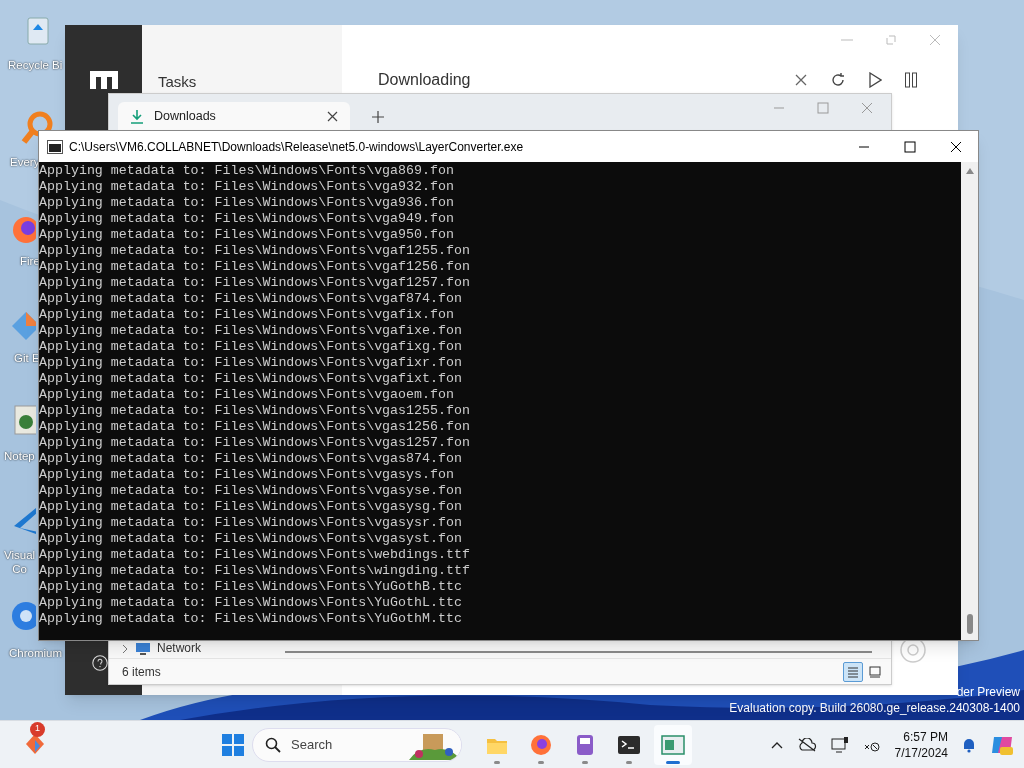  What do you see at coordinates (20, 555) in the screenshot?
I see `desktop-icon-label: Visual` at bounding box center [20, 555].